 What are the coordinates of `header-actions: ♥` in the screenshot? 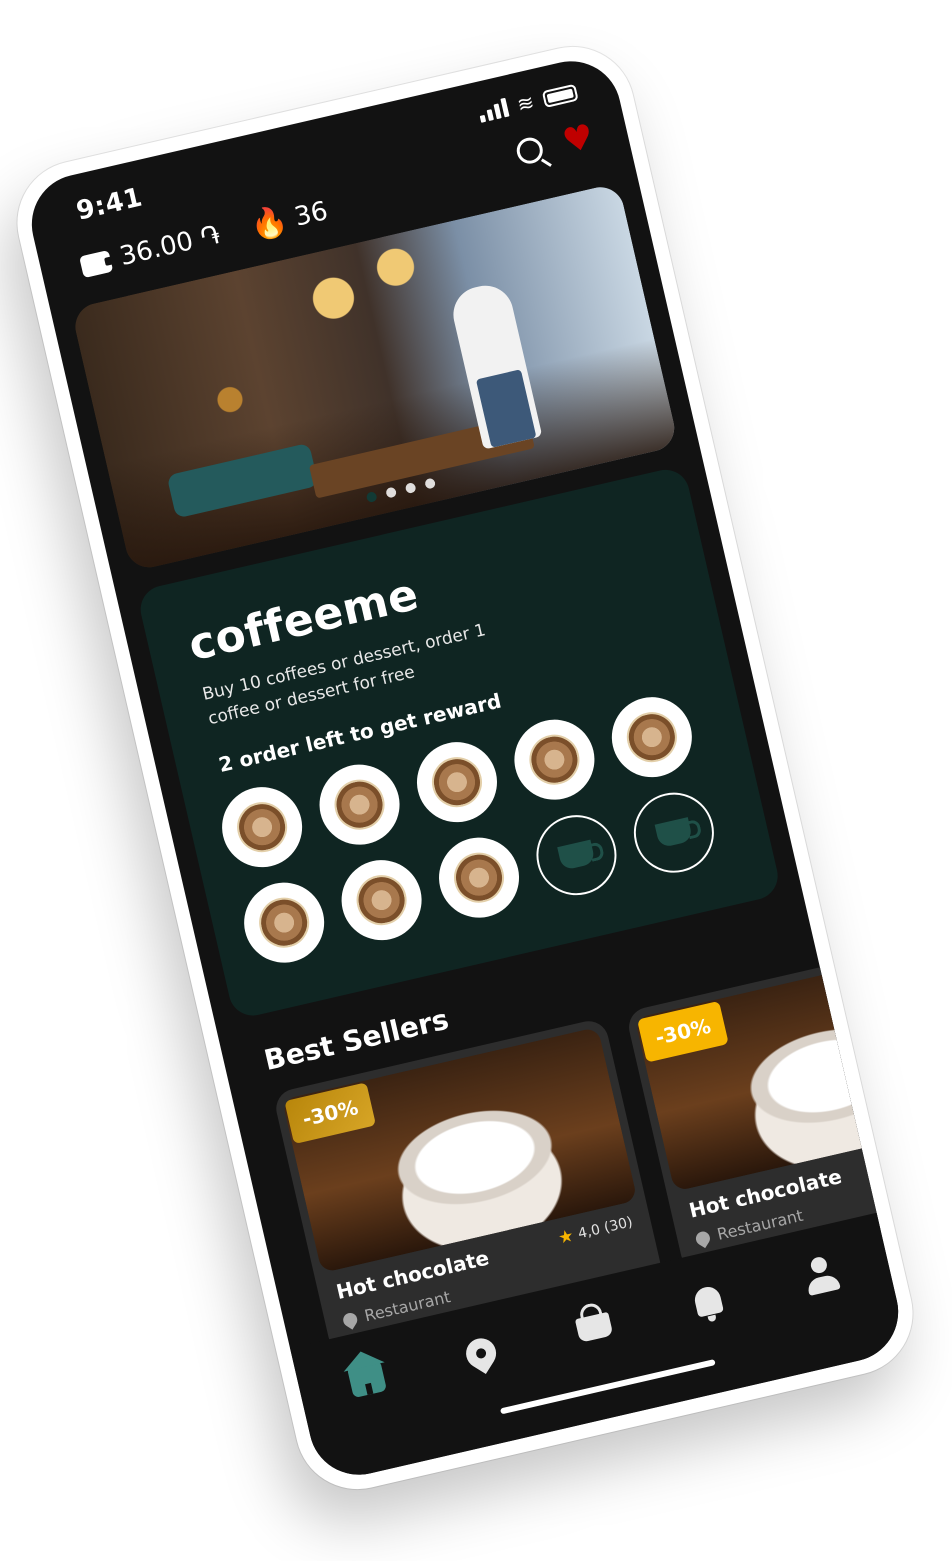 It's located at (555, 143).